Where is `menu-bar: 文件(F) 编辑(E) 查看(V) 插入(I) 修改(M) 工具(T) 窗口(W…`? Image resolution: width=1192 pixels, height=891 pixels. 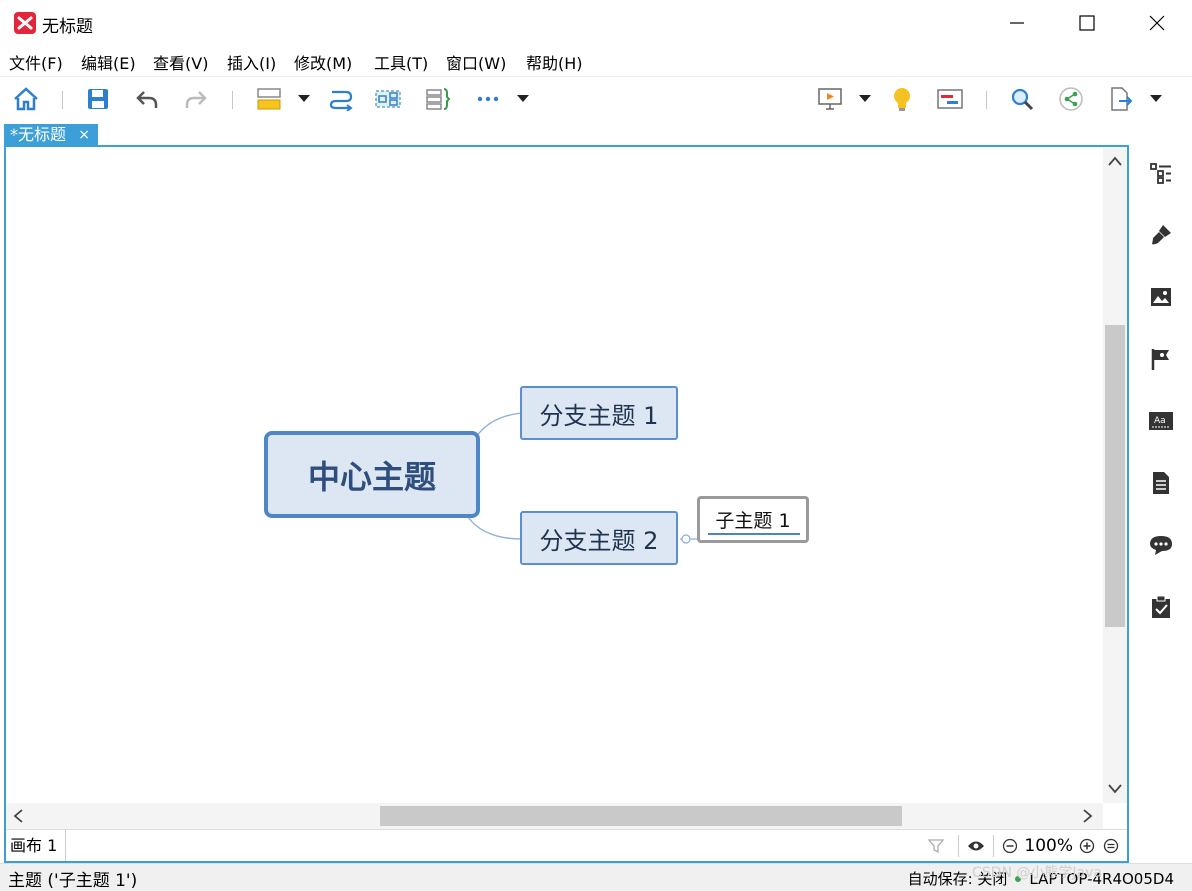
menu-bar: 文件(F) 编辑(E) 查看(V) 插入(I) 修改(M) 工具(T) 窗口(W… is located at coordinates (596, 60).